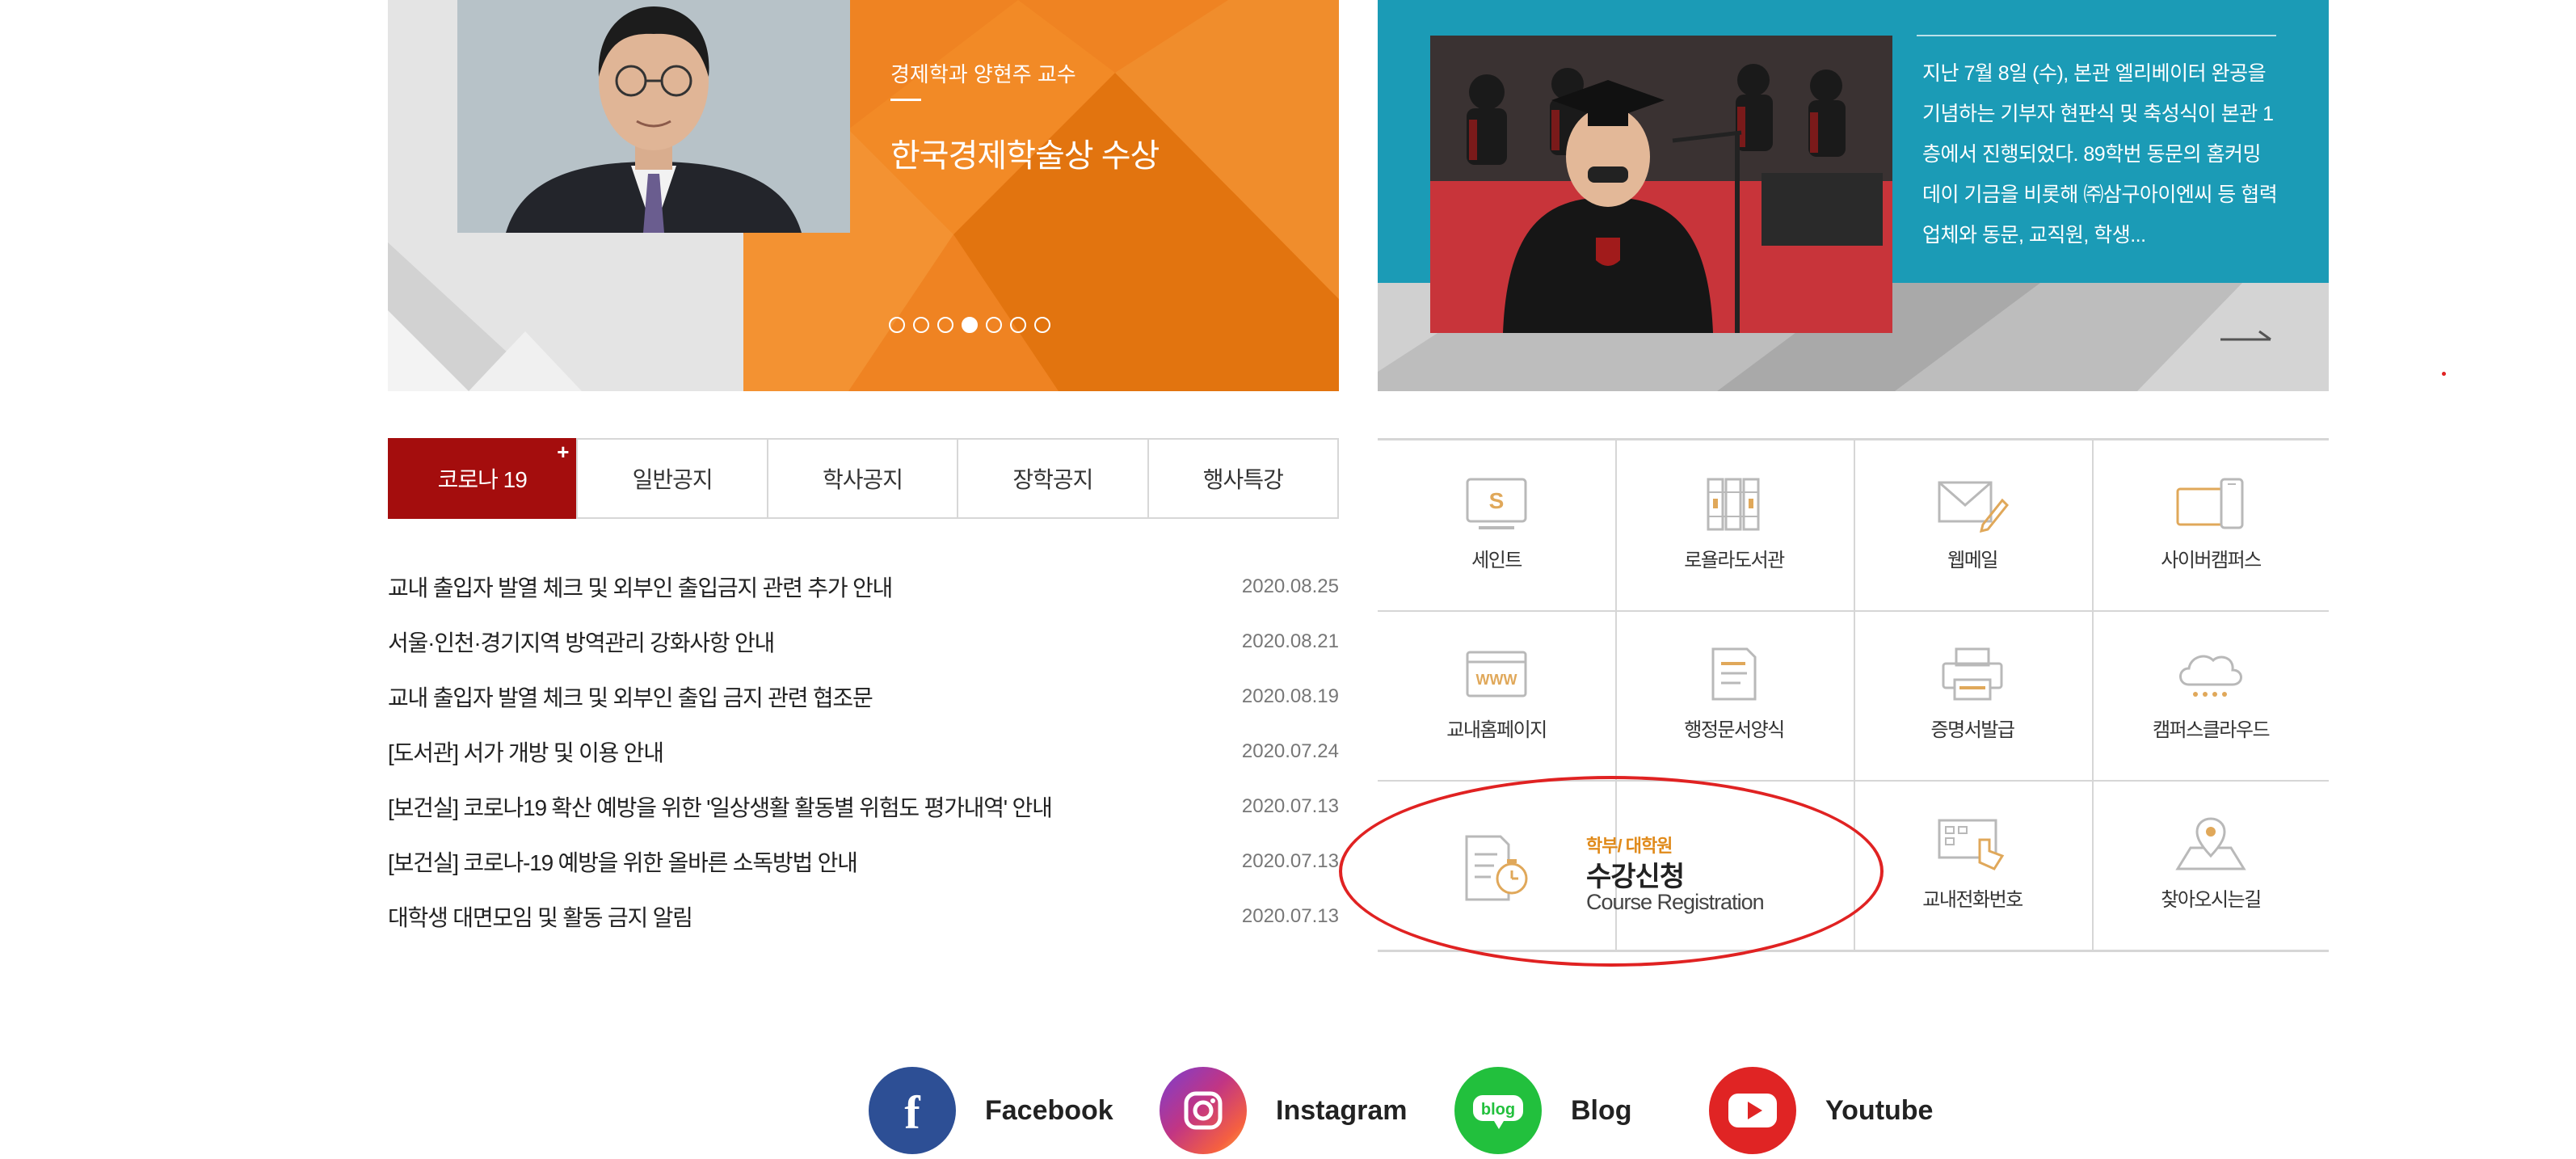 The width and height of the screenshot is (2576, 1159). I want to click on blog-link: blog Blog, so click(1543, 1110).